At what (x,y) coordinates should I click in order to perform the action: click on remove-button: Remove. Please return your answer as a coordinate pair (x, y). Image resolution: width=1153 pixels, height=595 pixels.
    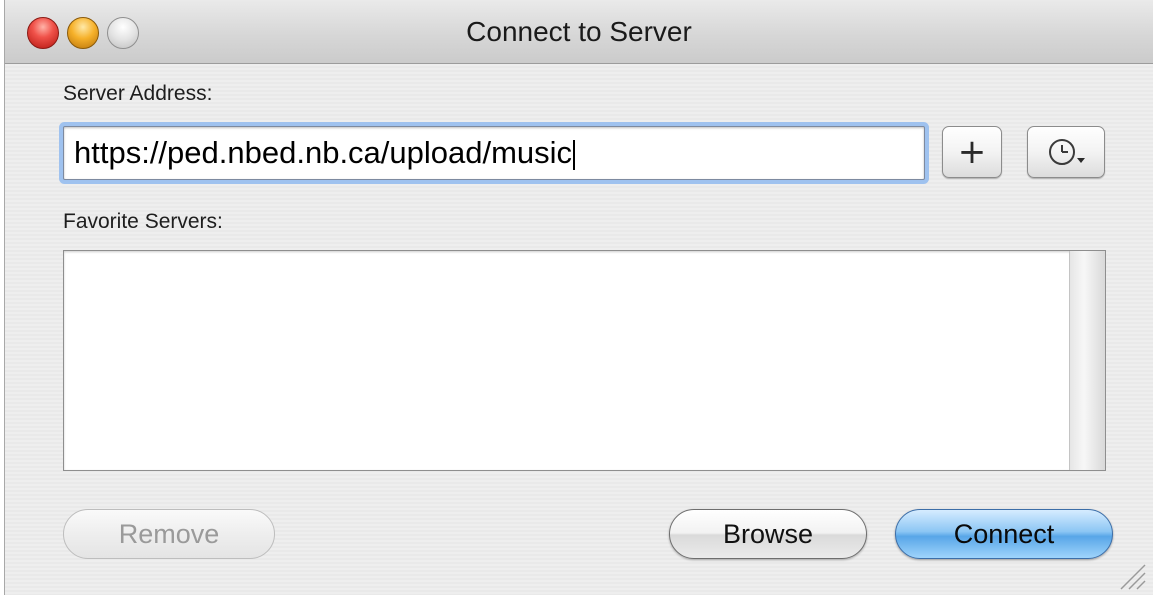
    Looking at the image, I should click on (169, 534).